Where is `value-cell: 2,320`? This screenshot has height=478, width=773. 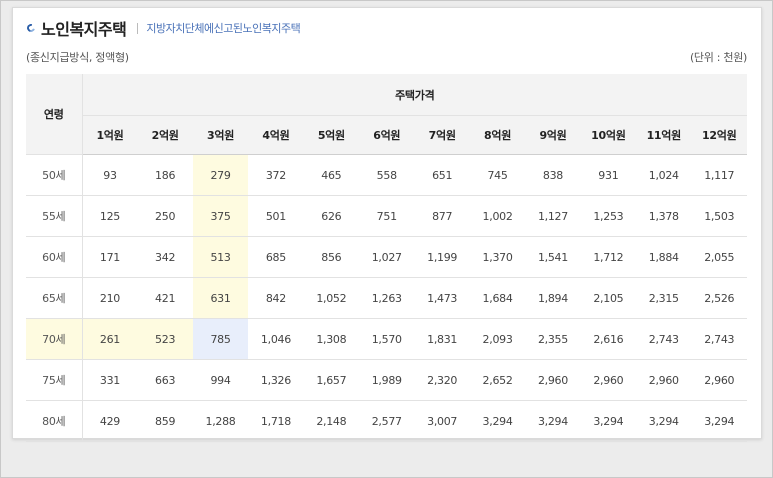 value-cell: 2,320 is located at coordinates (442, 380).